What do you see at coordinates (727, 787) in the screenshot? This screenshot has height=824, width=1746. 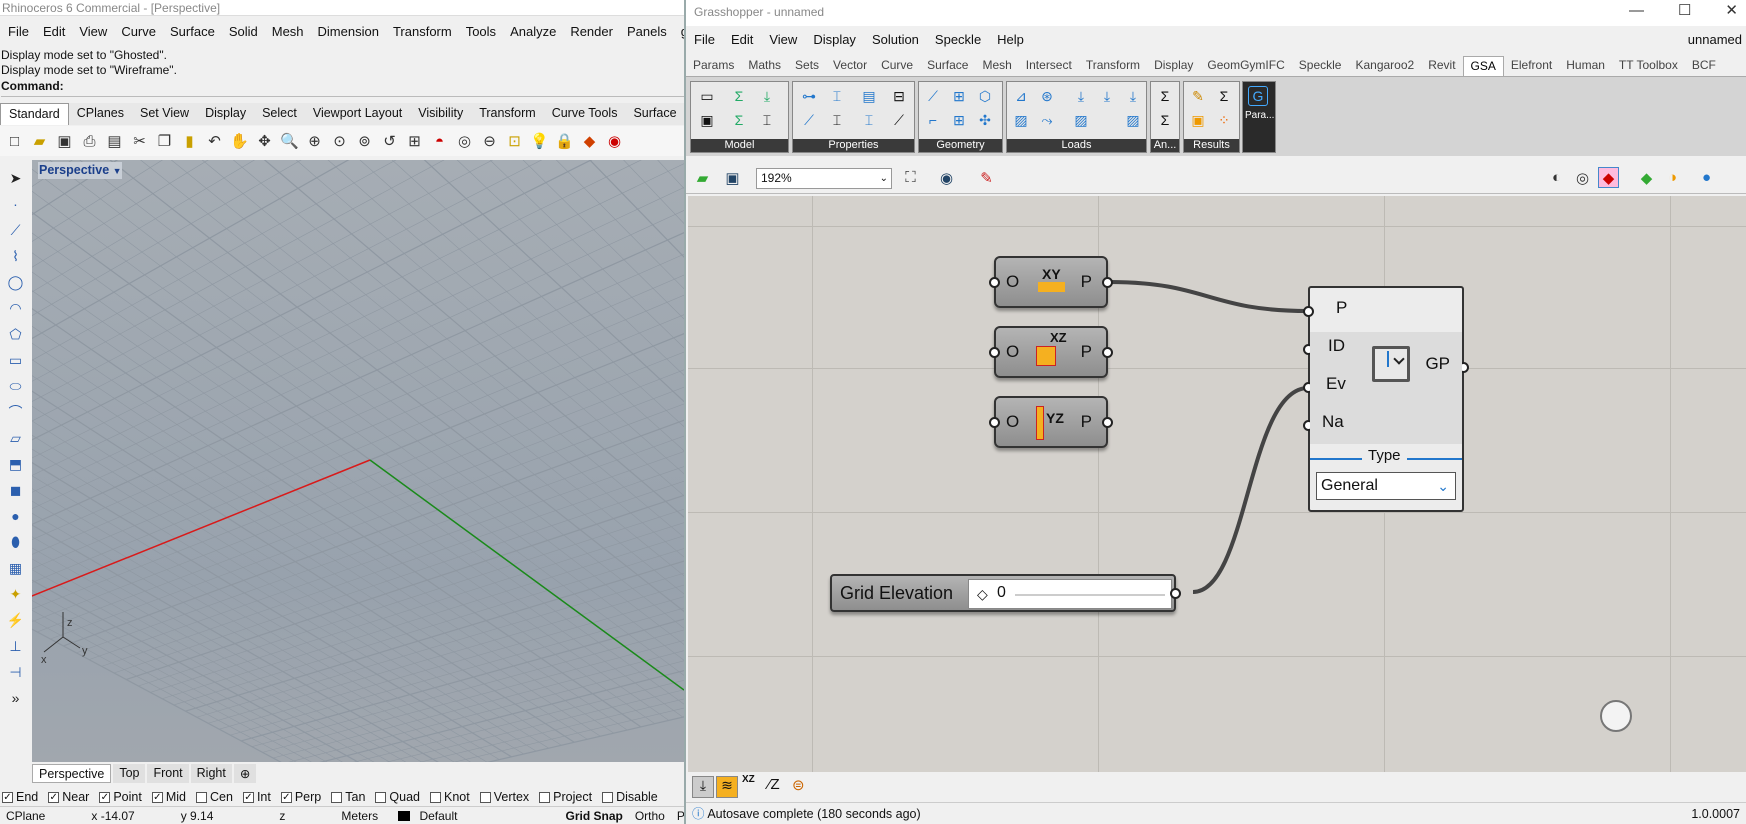 I see `bottom-wave-icon: ≋` at bounding box center [727, 787].